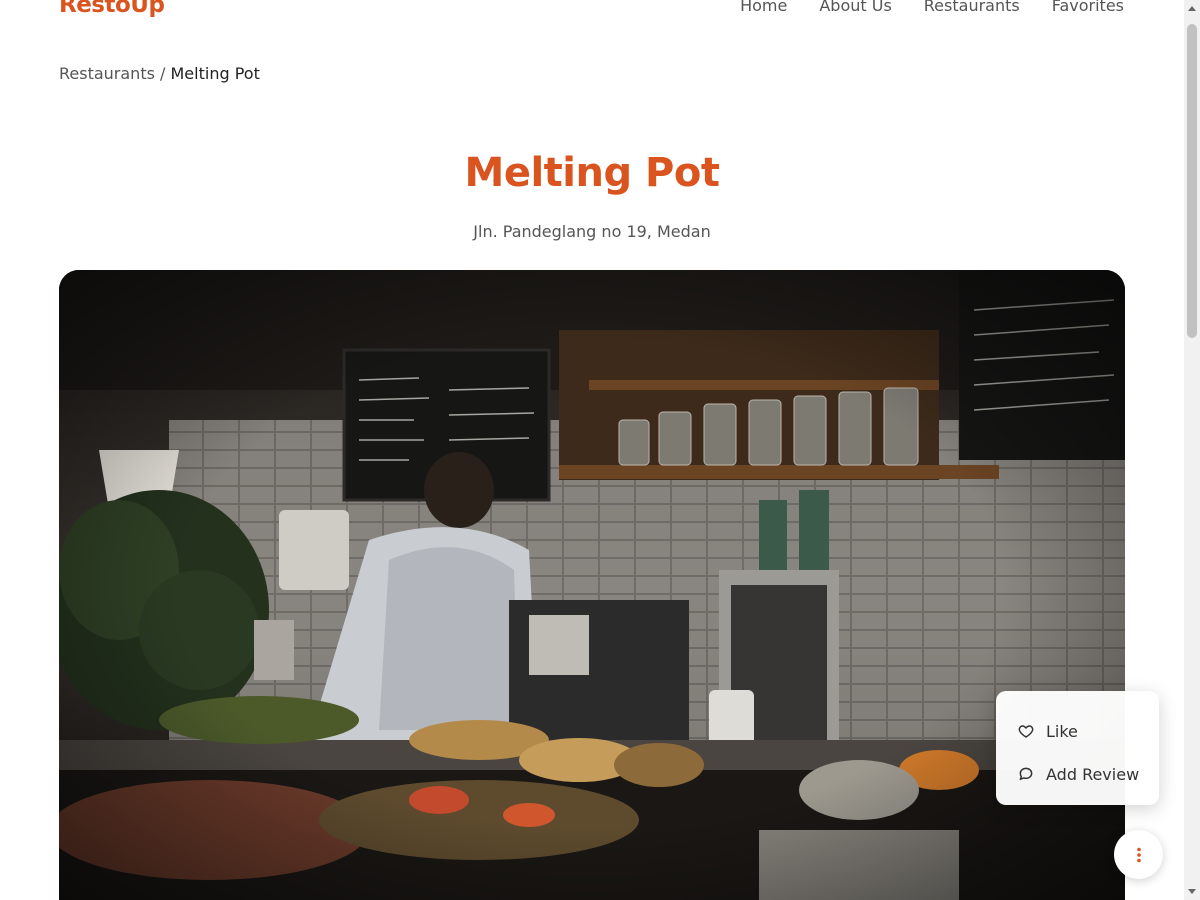  Describe the element at coordinates (763, 7) in the screenshot. I see `nav-home: Home` at that location.